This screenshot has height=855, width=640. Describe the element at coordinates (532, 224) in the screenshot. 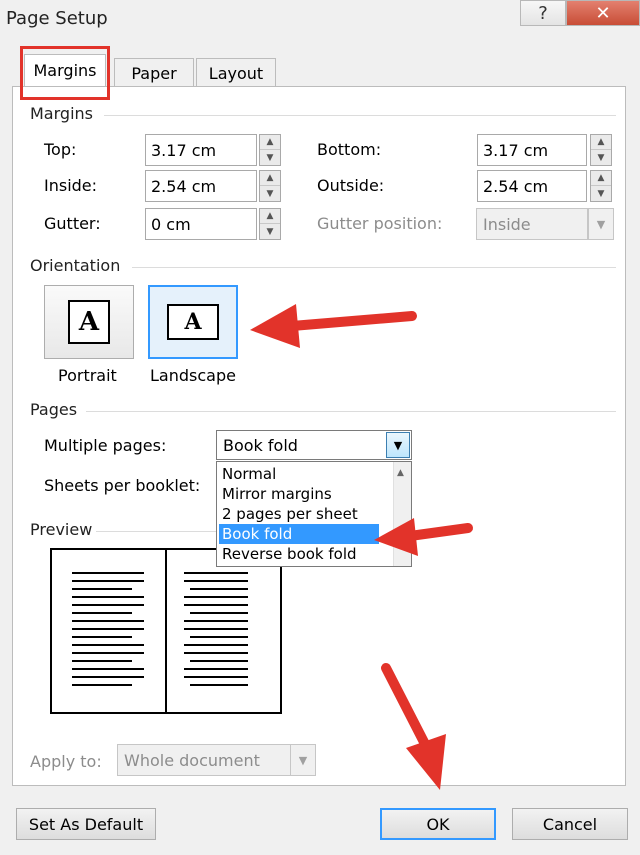

I see `gutter-position-select: Inside` at that location.